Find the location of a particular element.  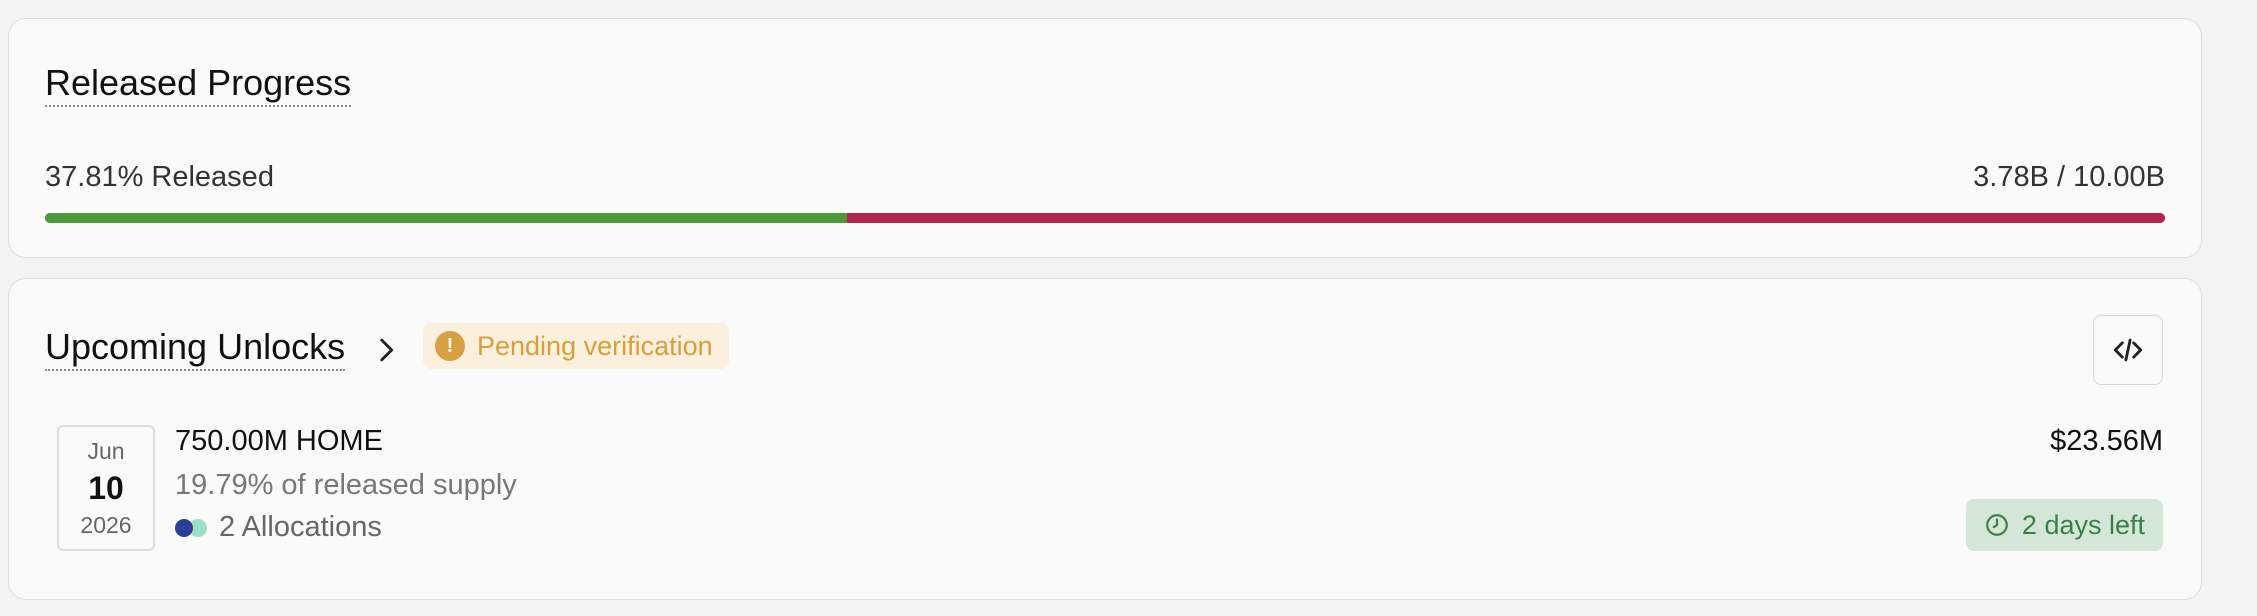

locked-portion is located at coordinates (1505, 218).